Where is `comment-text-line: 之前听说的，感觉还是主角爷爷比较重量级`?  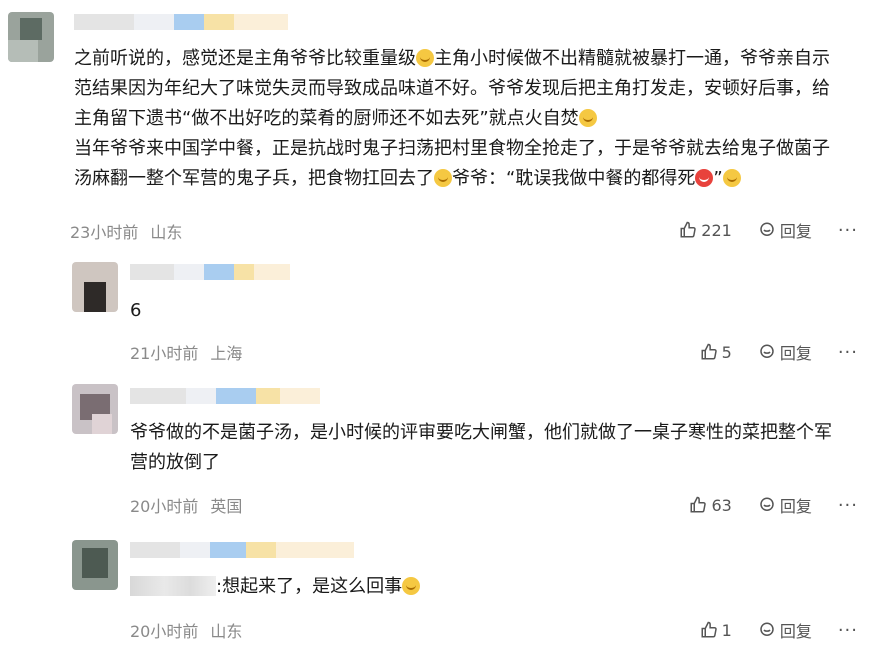
comment-text-line: 之前听说的，感觉还是主角爷爷比较重量级 is located at coordinates (245, 58).